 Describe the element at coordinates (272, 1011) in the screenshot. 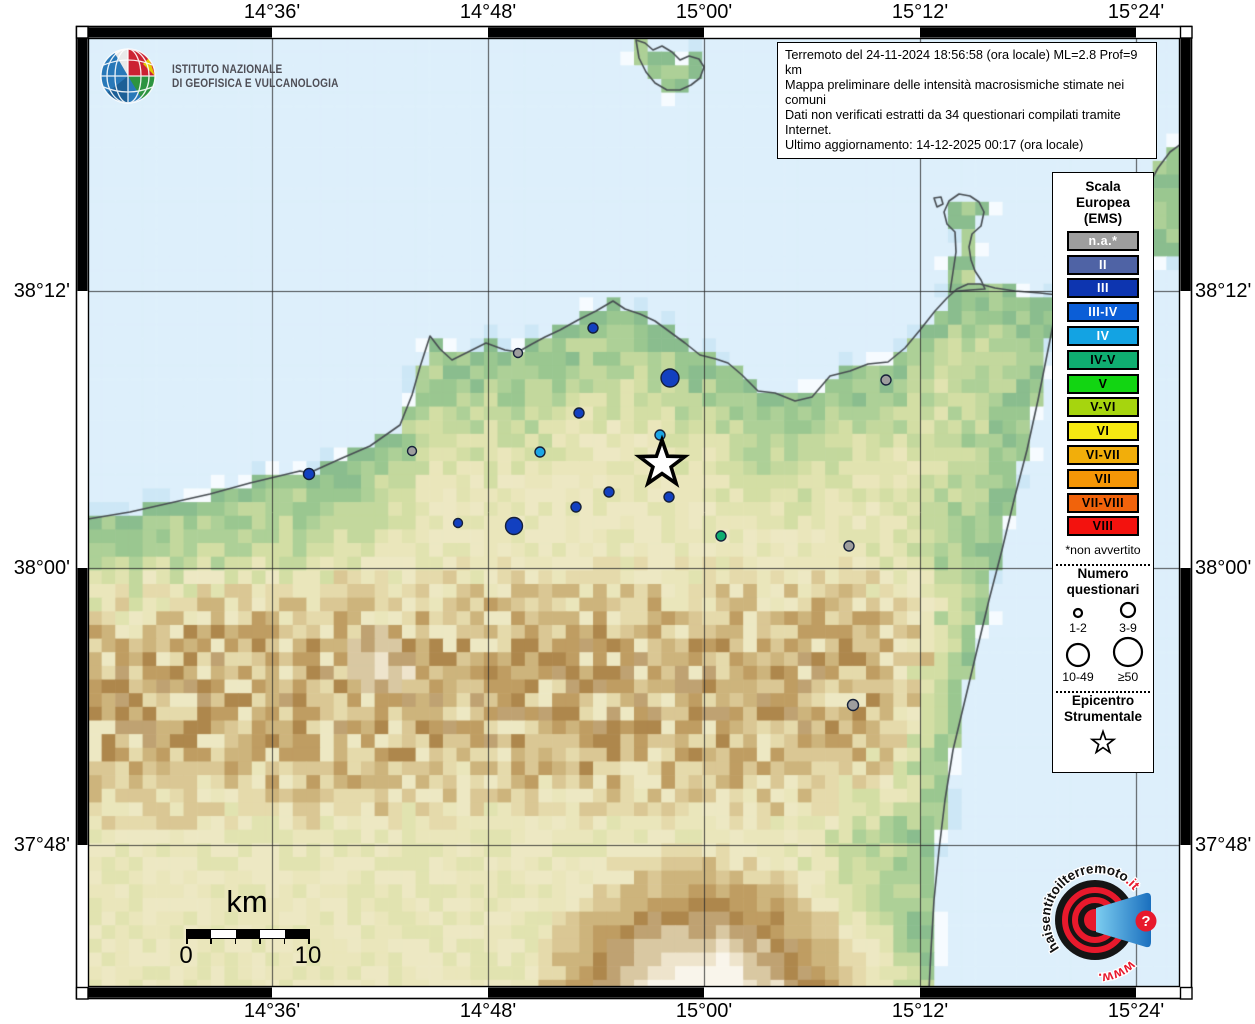

I see `axis-label-longitude-bottom: 14°36'` at that location.